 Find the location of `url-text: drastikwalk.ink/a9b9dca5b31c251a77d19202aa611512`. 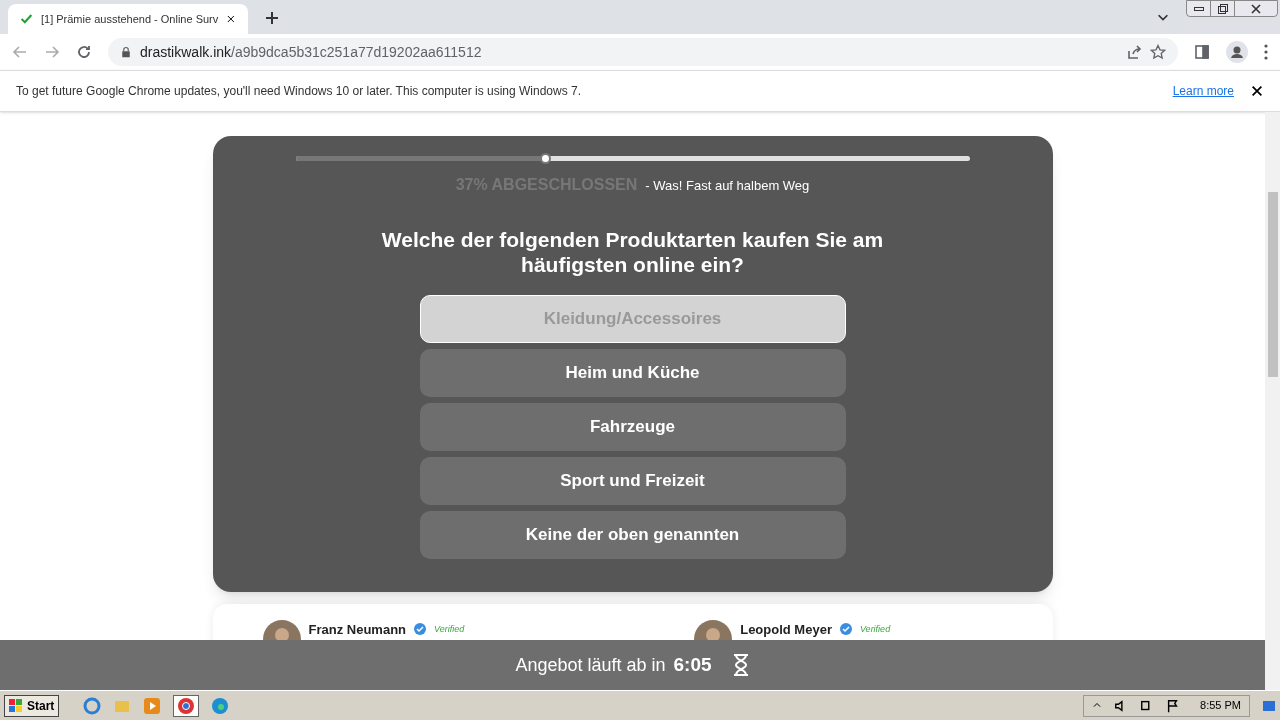

url-text: drastikwalk.ink/a9b9dca5b31c251a77d19202aa611512 is located at coordinates (311, 52).